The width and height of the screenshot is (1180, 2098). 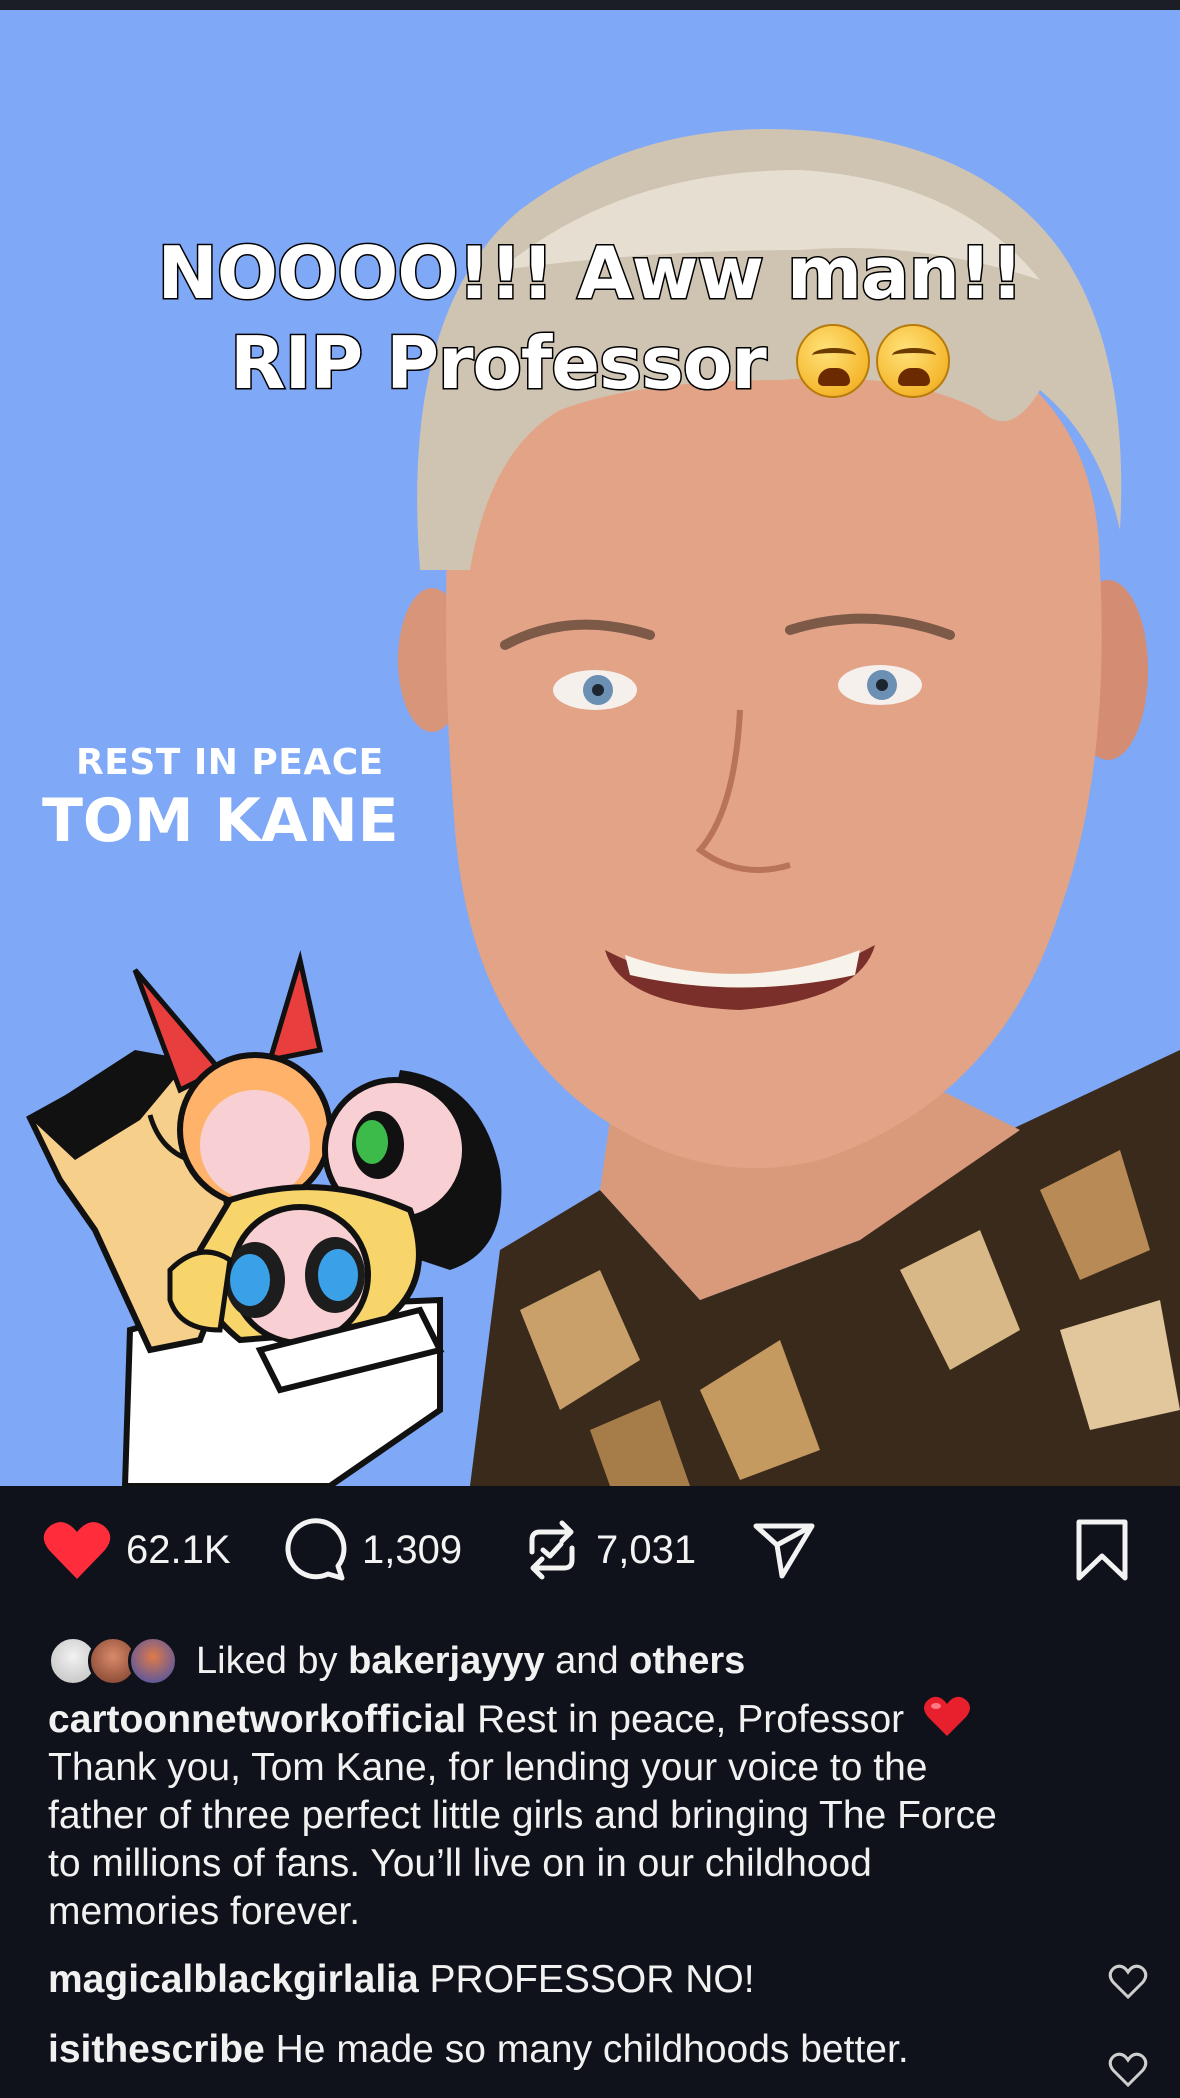 I want to click on comment-username: magicalblackgirlalia, so click(x=233, y=1979).